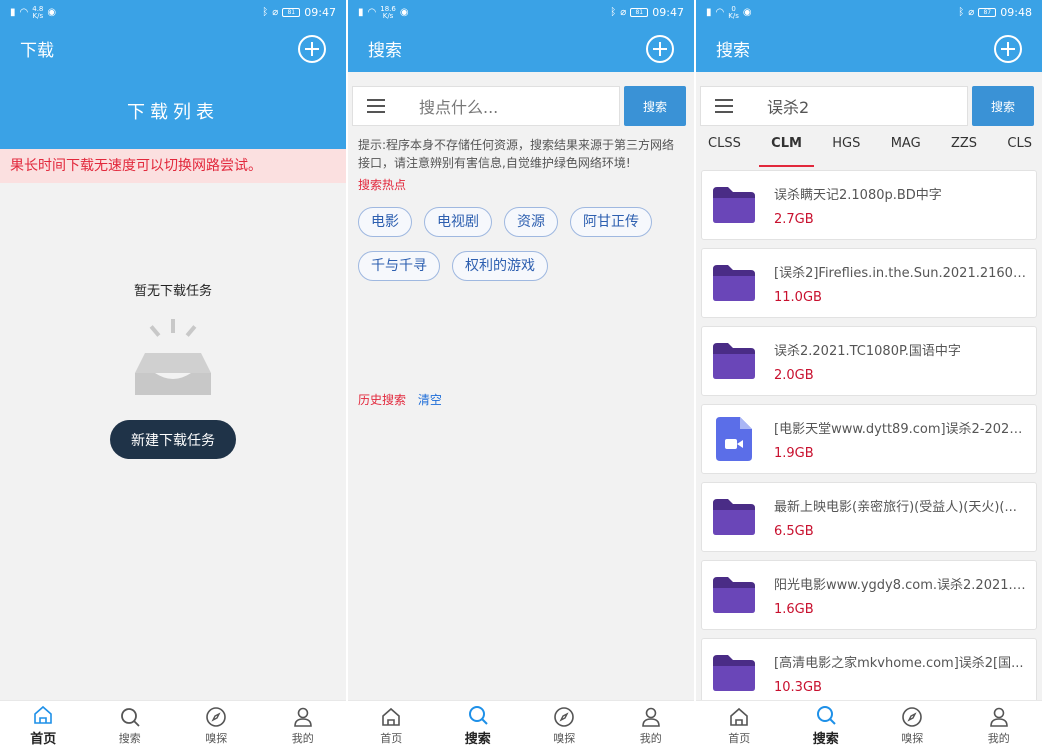  What do you see at coordinates (798, 297) in the screenshot?
I see `result-size: 11.0GB` at bounding box center [798, 297].